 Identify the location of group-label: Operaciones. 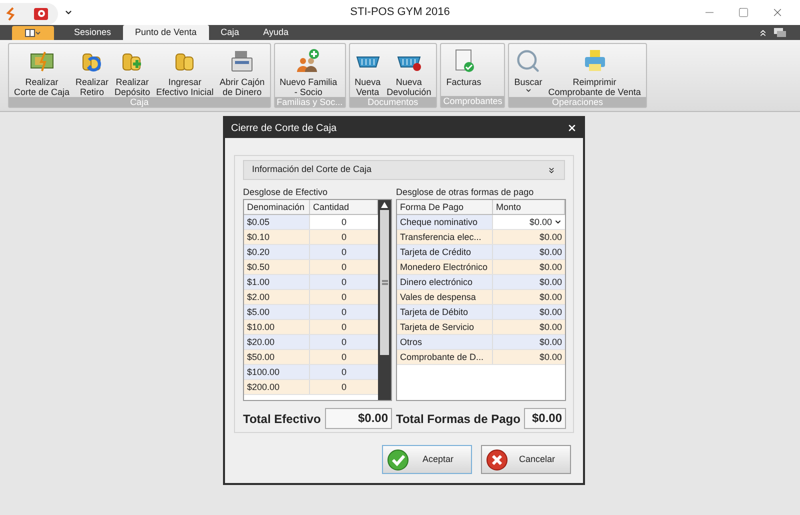
(577, 102).